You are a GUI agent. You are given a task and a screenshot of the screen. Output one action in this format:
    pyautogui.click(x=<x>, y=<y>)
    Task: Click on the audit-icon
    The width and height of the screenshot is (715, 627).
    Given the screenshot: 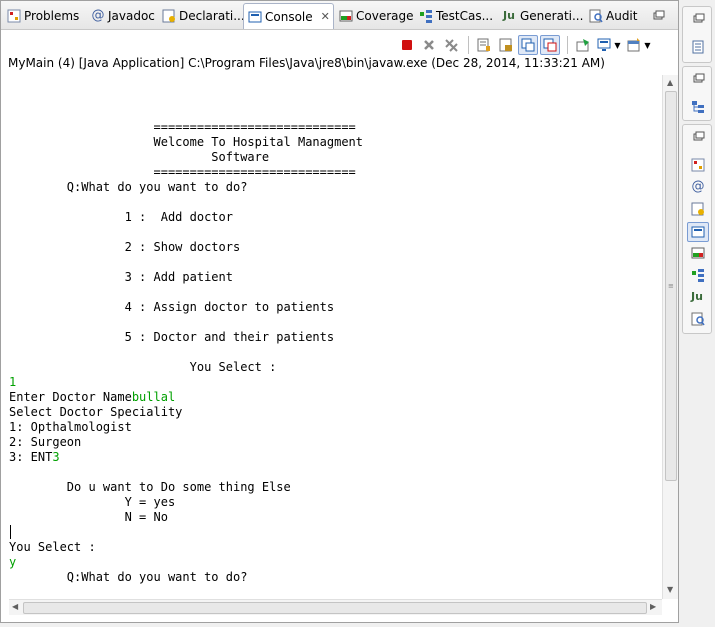 What is the action you would take?
    pyautogui.click(x=698, y=319)
    